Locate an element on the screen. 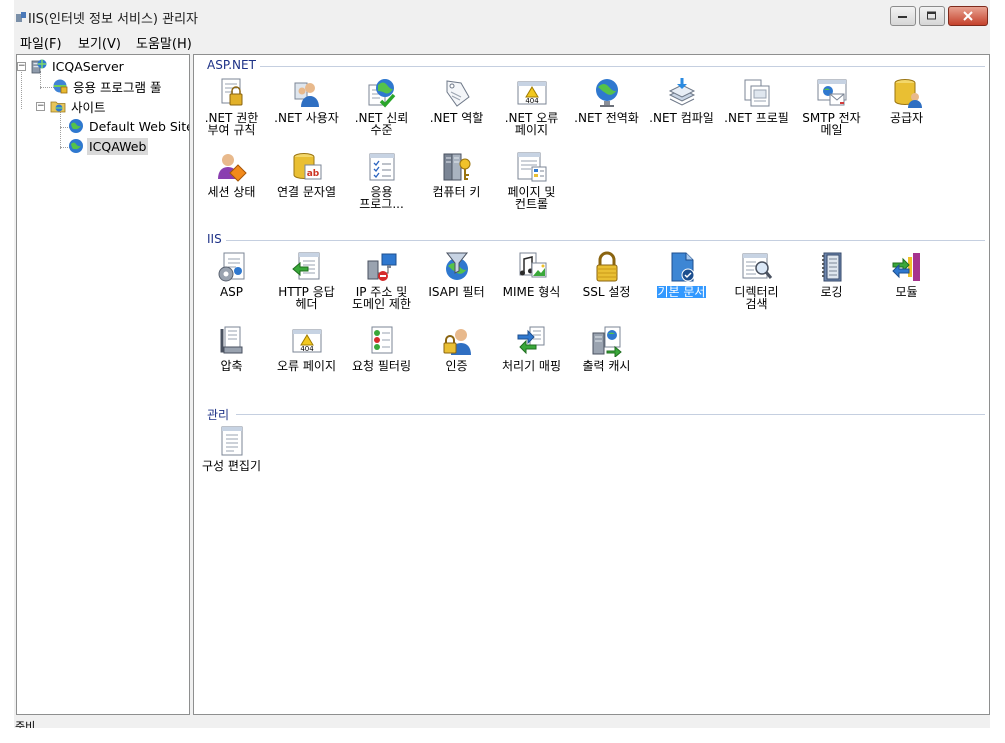 This screenshot has width=1005, height=743. feature-mime-types: MIME 형식 is located at coordinates (531, 275).